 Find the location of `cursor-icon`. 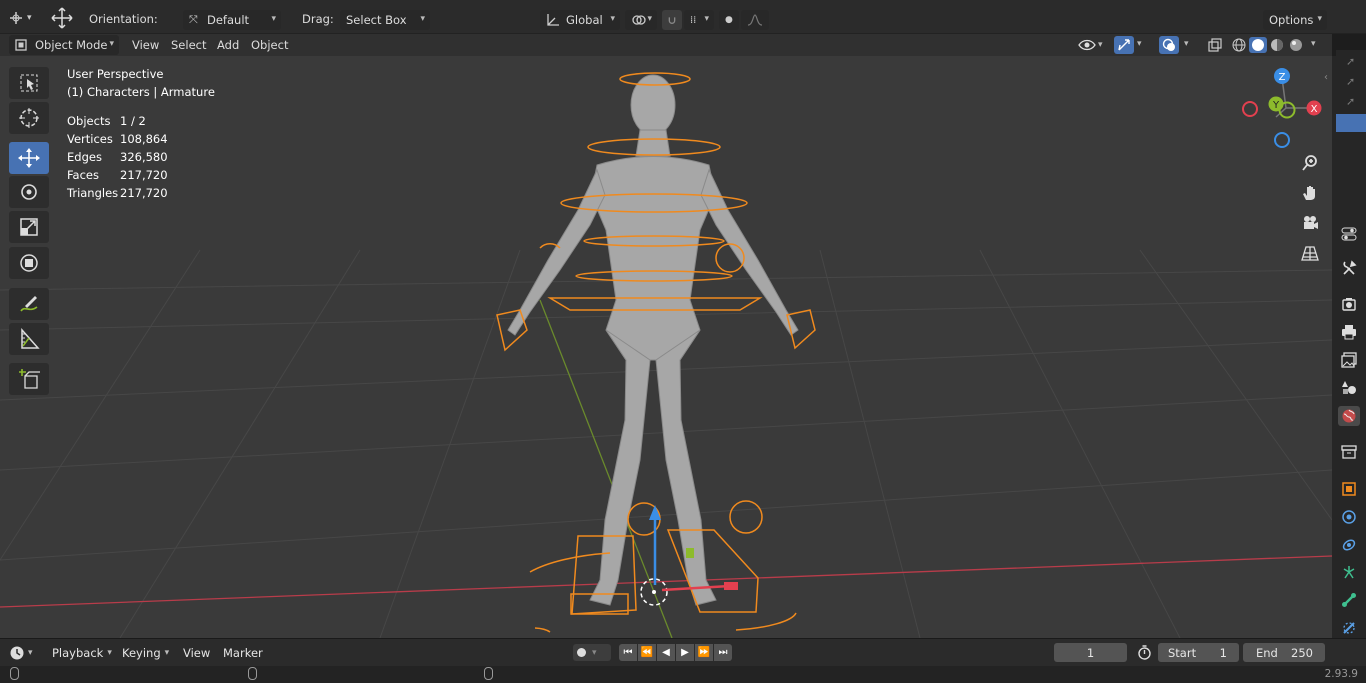

cursor-icon is located at coordinates (29, 118).